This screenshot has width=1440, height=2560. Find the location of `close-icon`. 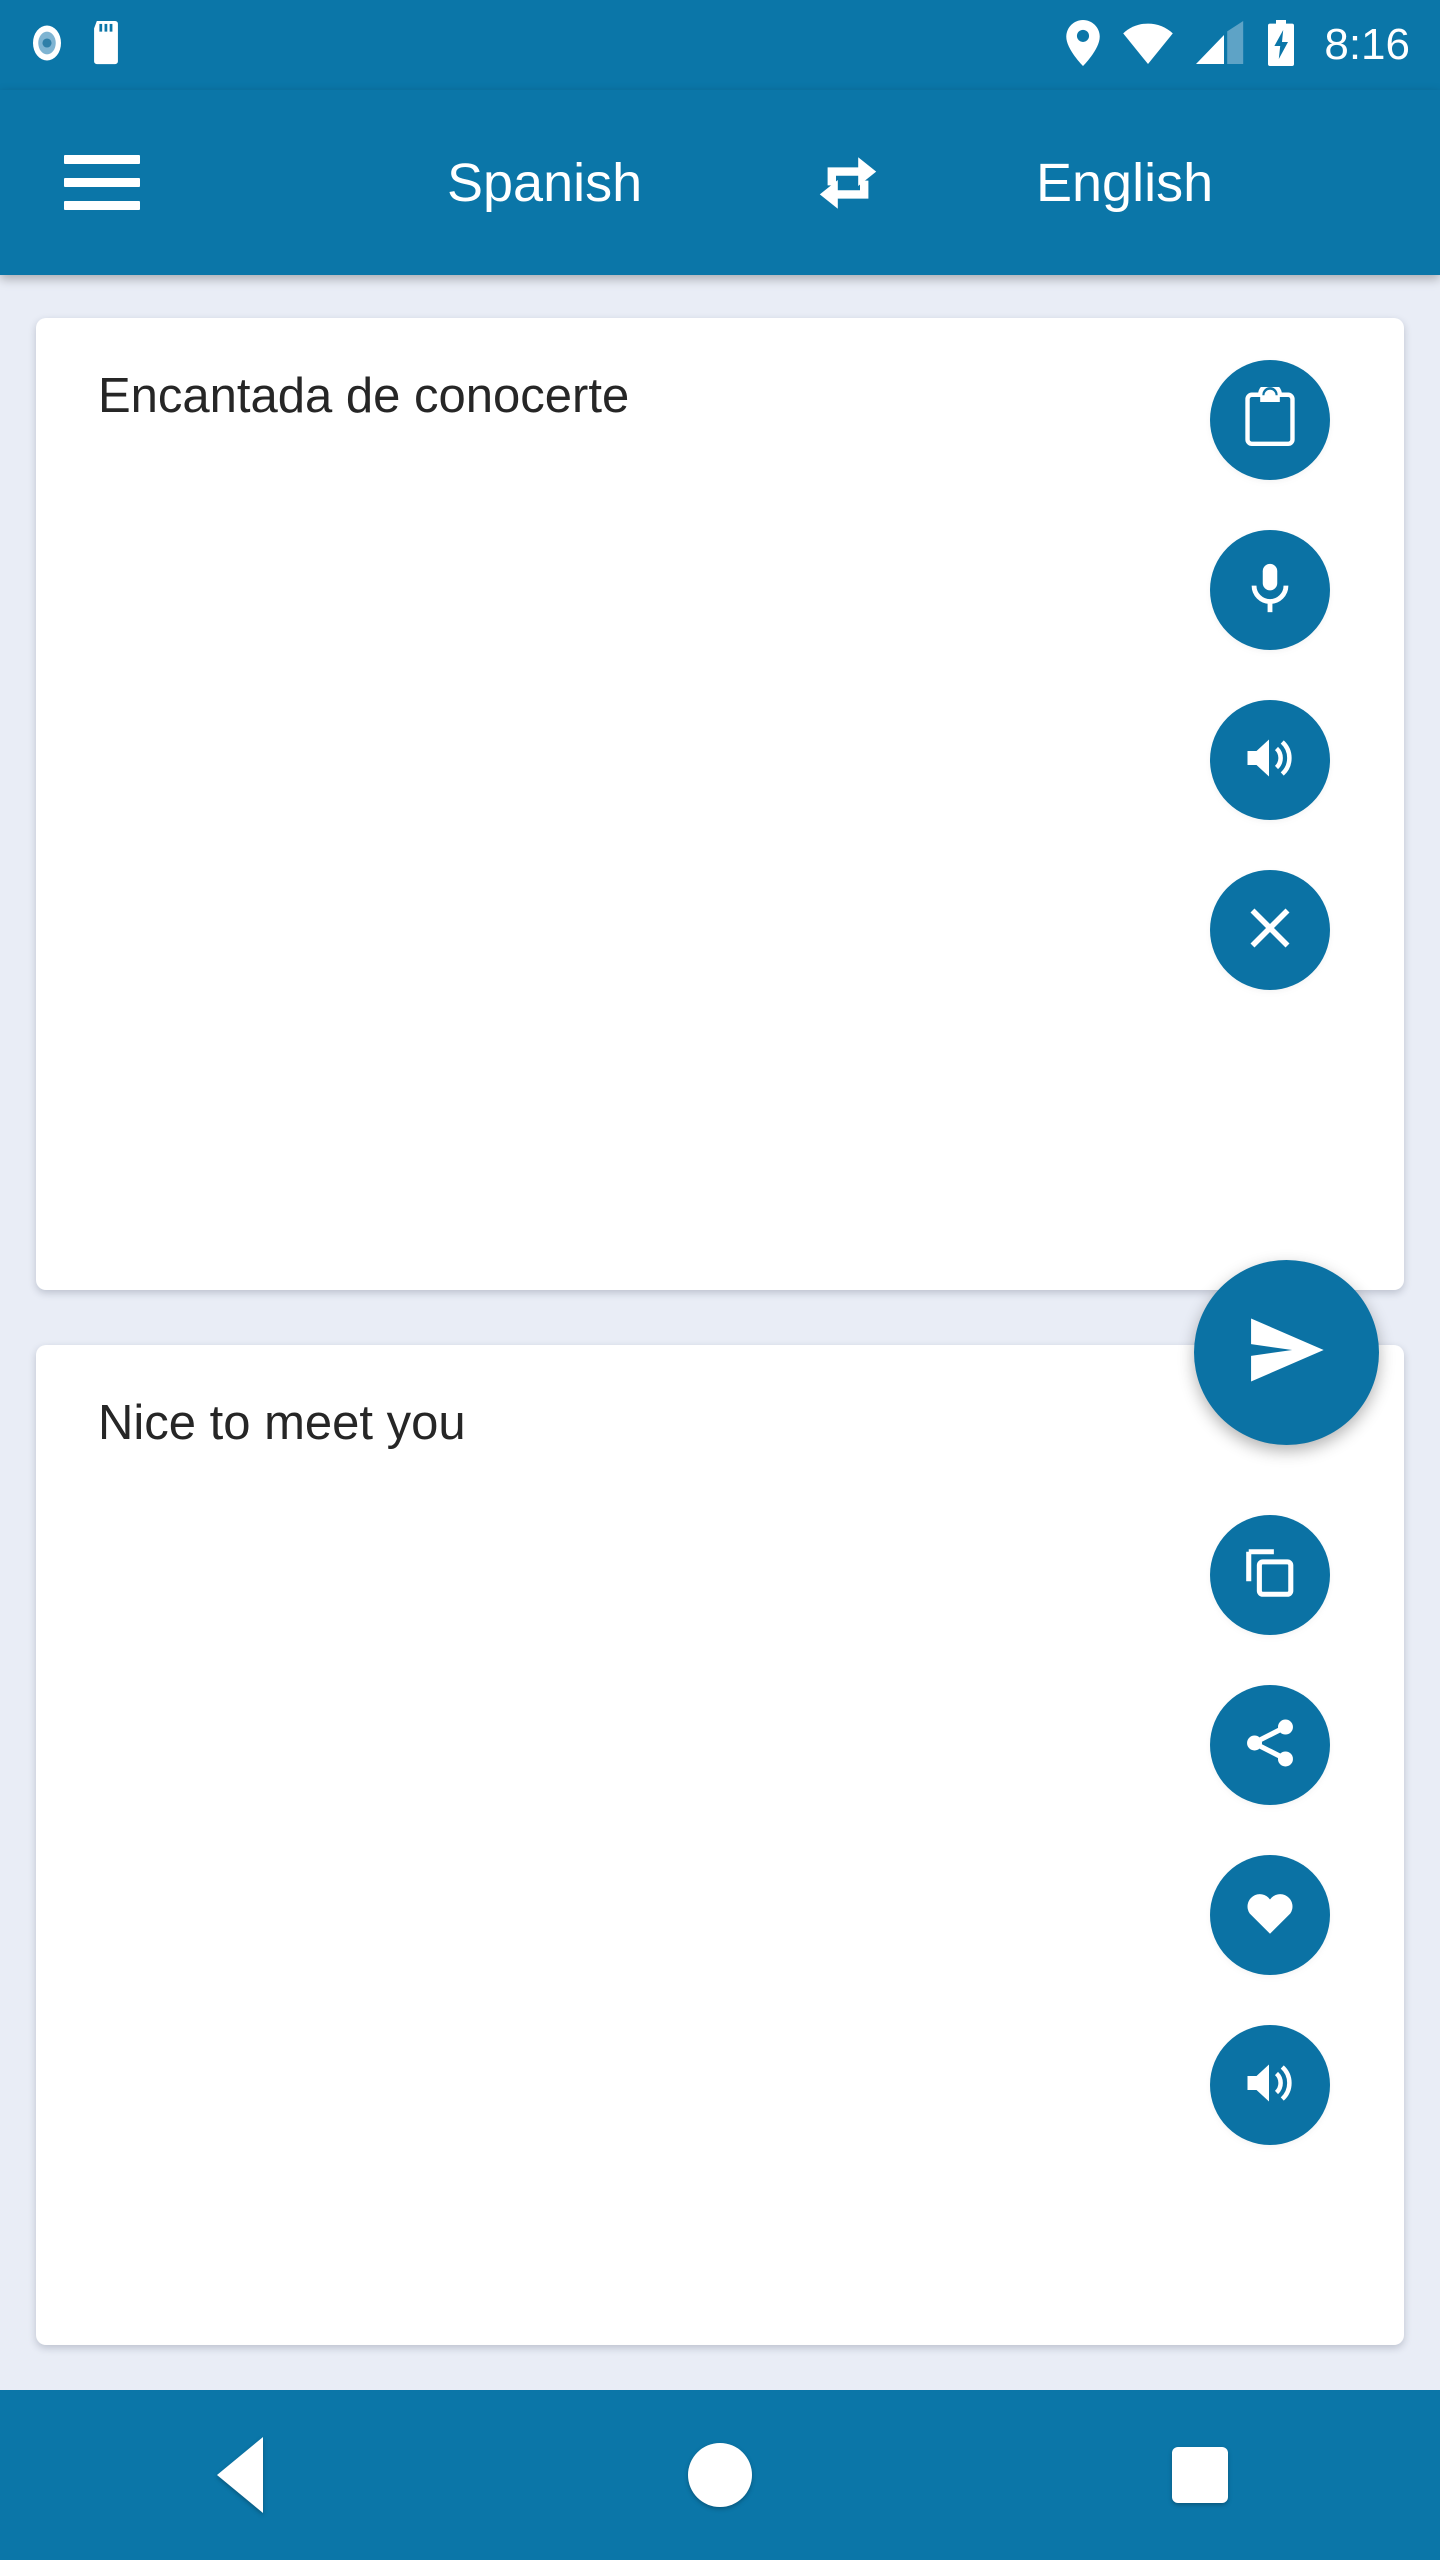

close-icon is located at coordinates (1270, 930).